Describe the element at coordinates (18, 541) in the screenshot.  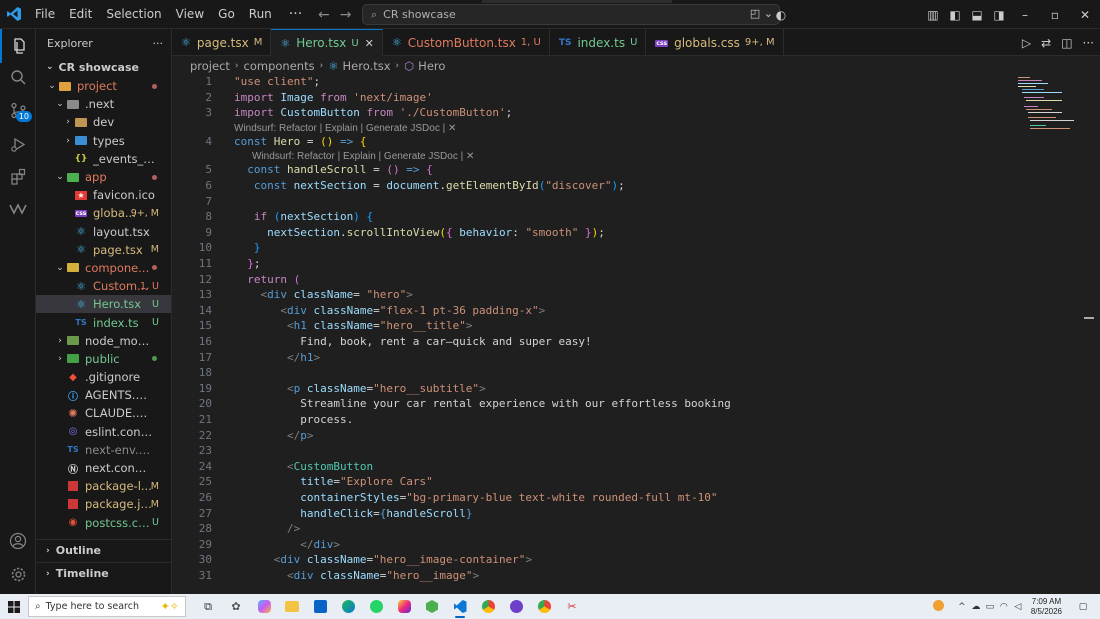
I see `account-icon` at that location.